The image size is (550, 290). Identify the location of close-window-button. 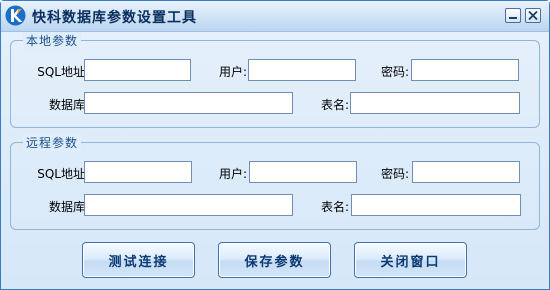
(533, 15).